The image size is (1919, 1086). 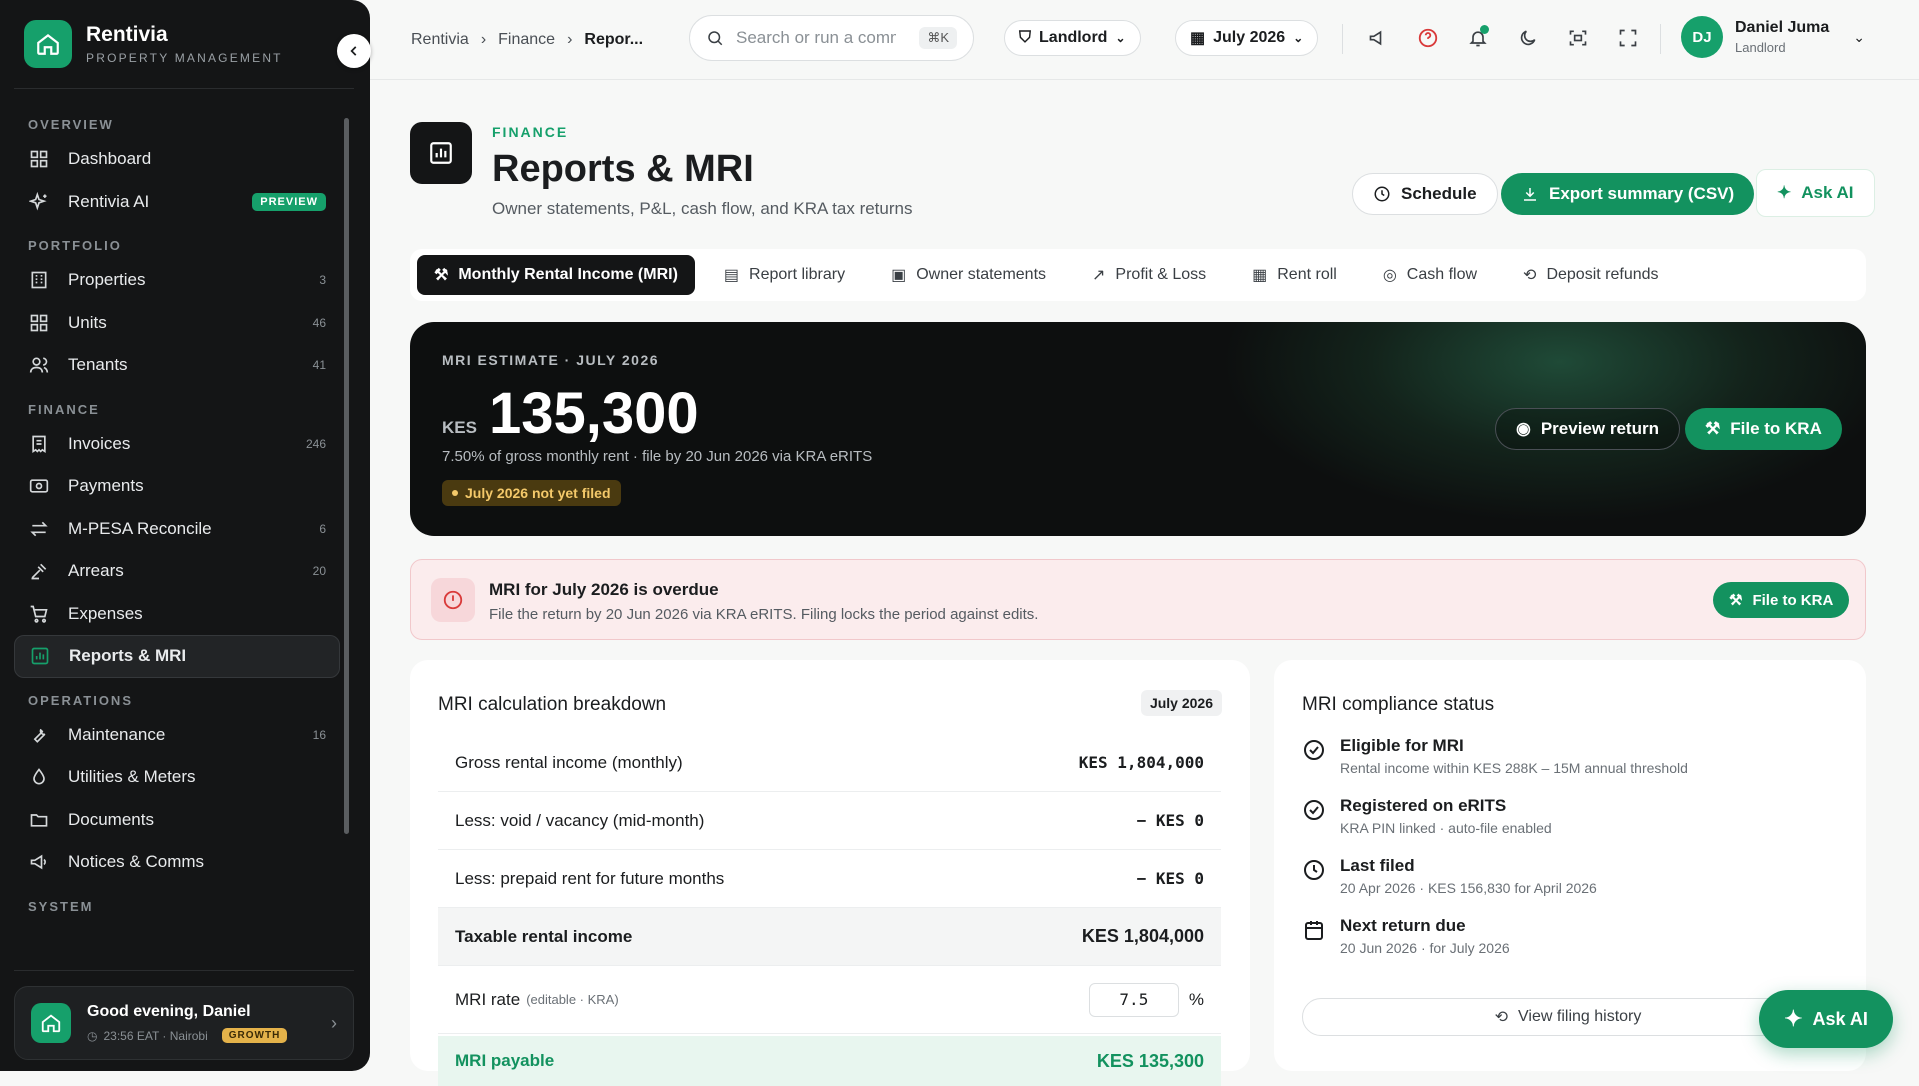 I want to click on status-dot, so click(x=455, y=493).